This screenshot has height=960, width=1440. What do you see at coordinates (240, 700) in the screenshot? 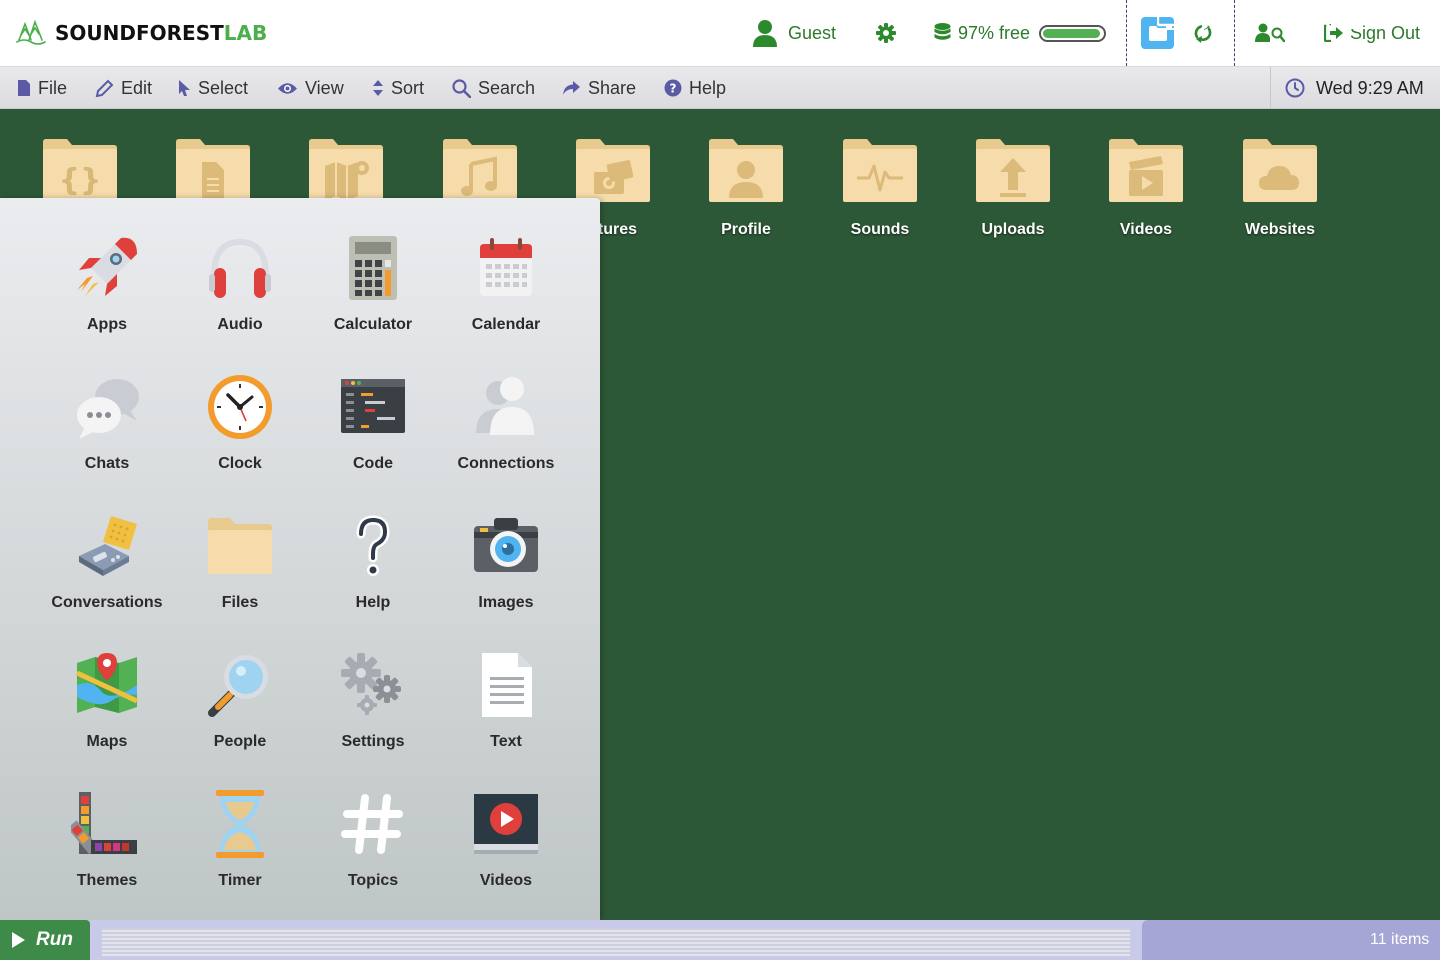
I see `app-people: People` at bounding box center [240, 700].